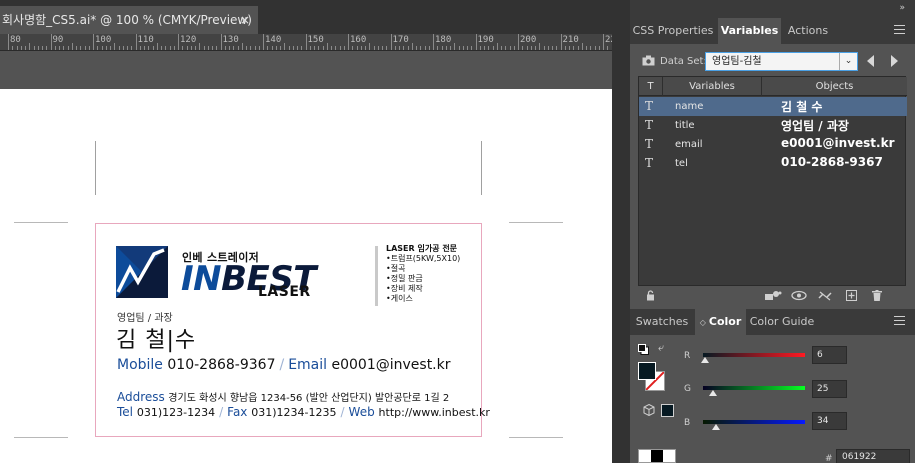 This screenshot has height=463, width=915. I want to click on card-name: 김 철|수, so click(156, 338).